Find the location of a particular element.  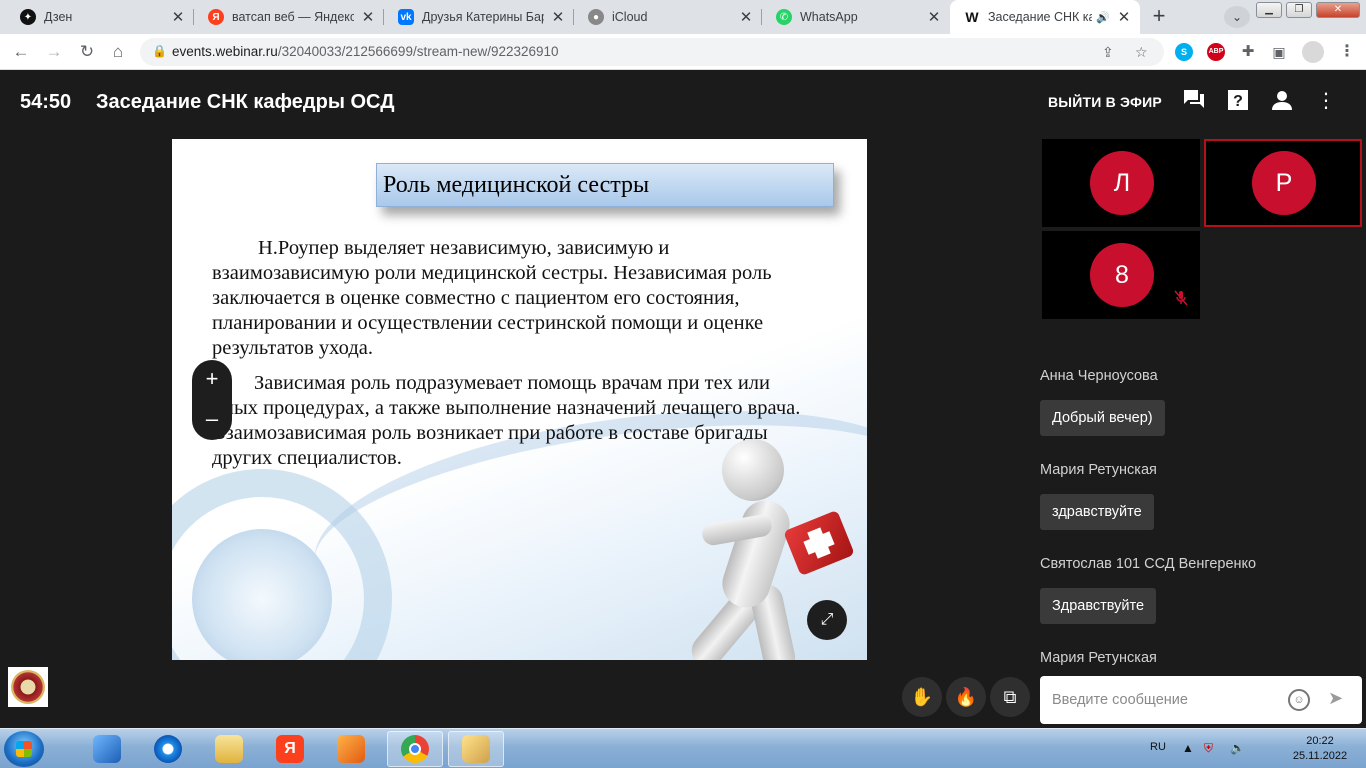

tab-title: WhatsApp is located at coordinates (829, 17).